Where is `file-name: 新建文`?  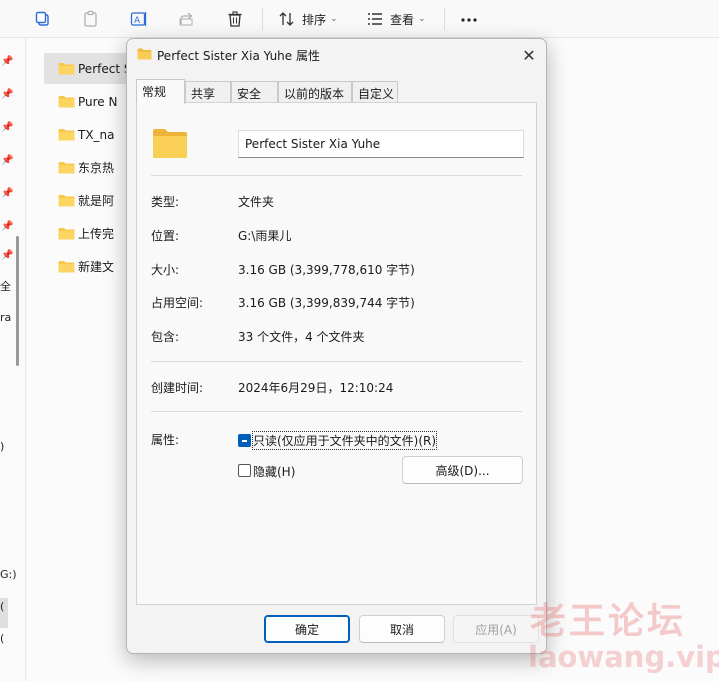 file-name: 新建文 is located at coordinates (96, 267).